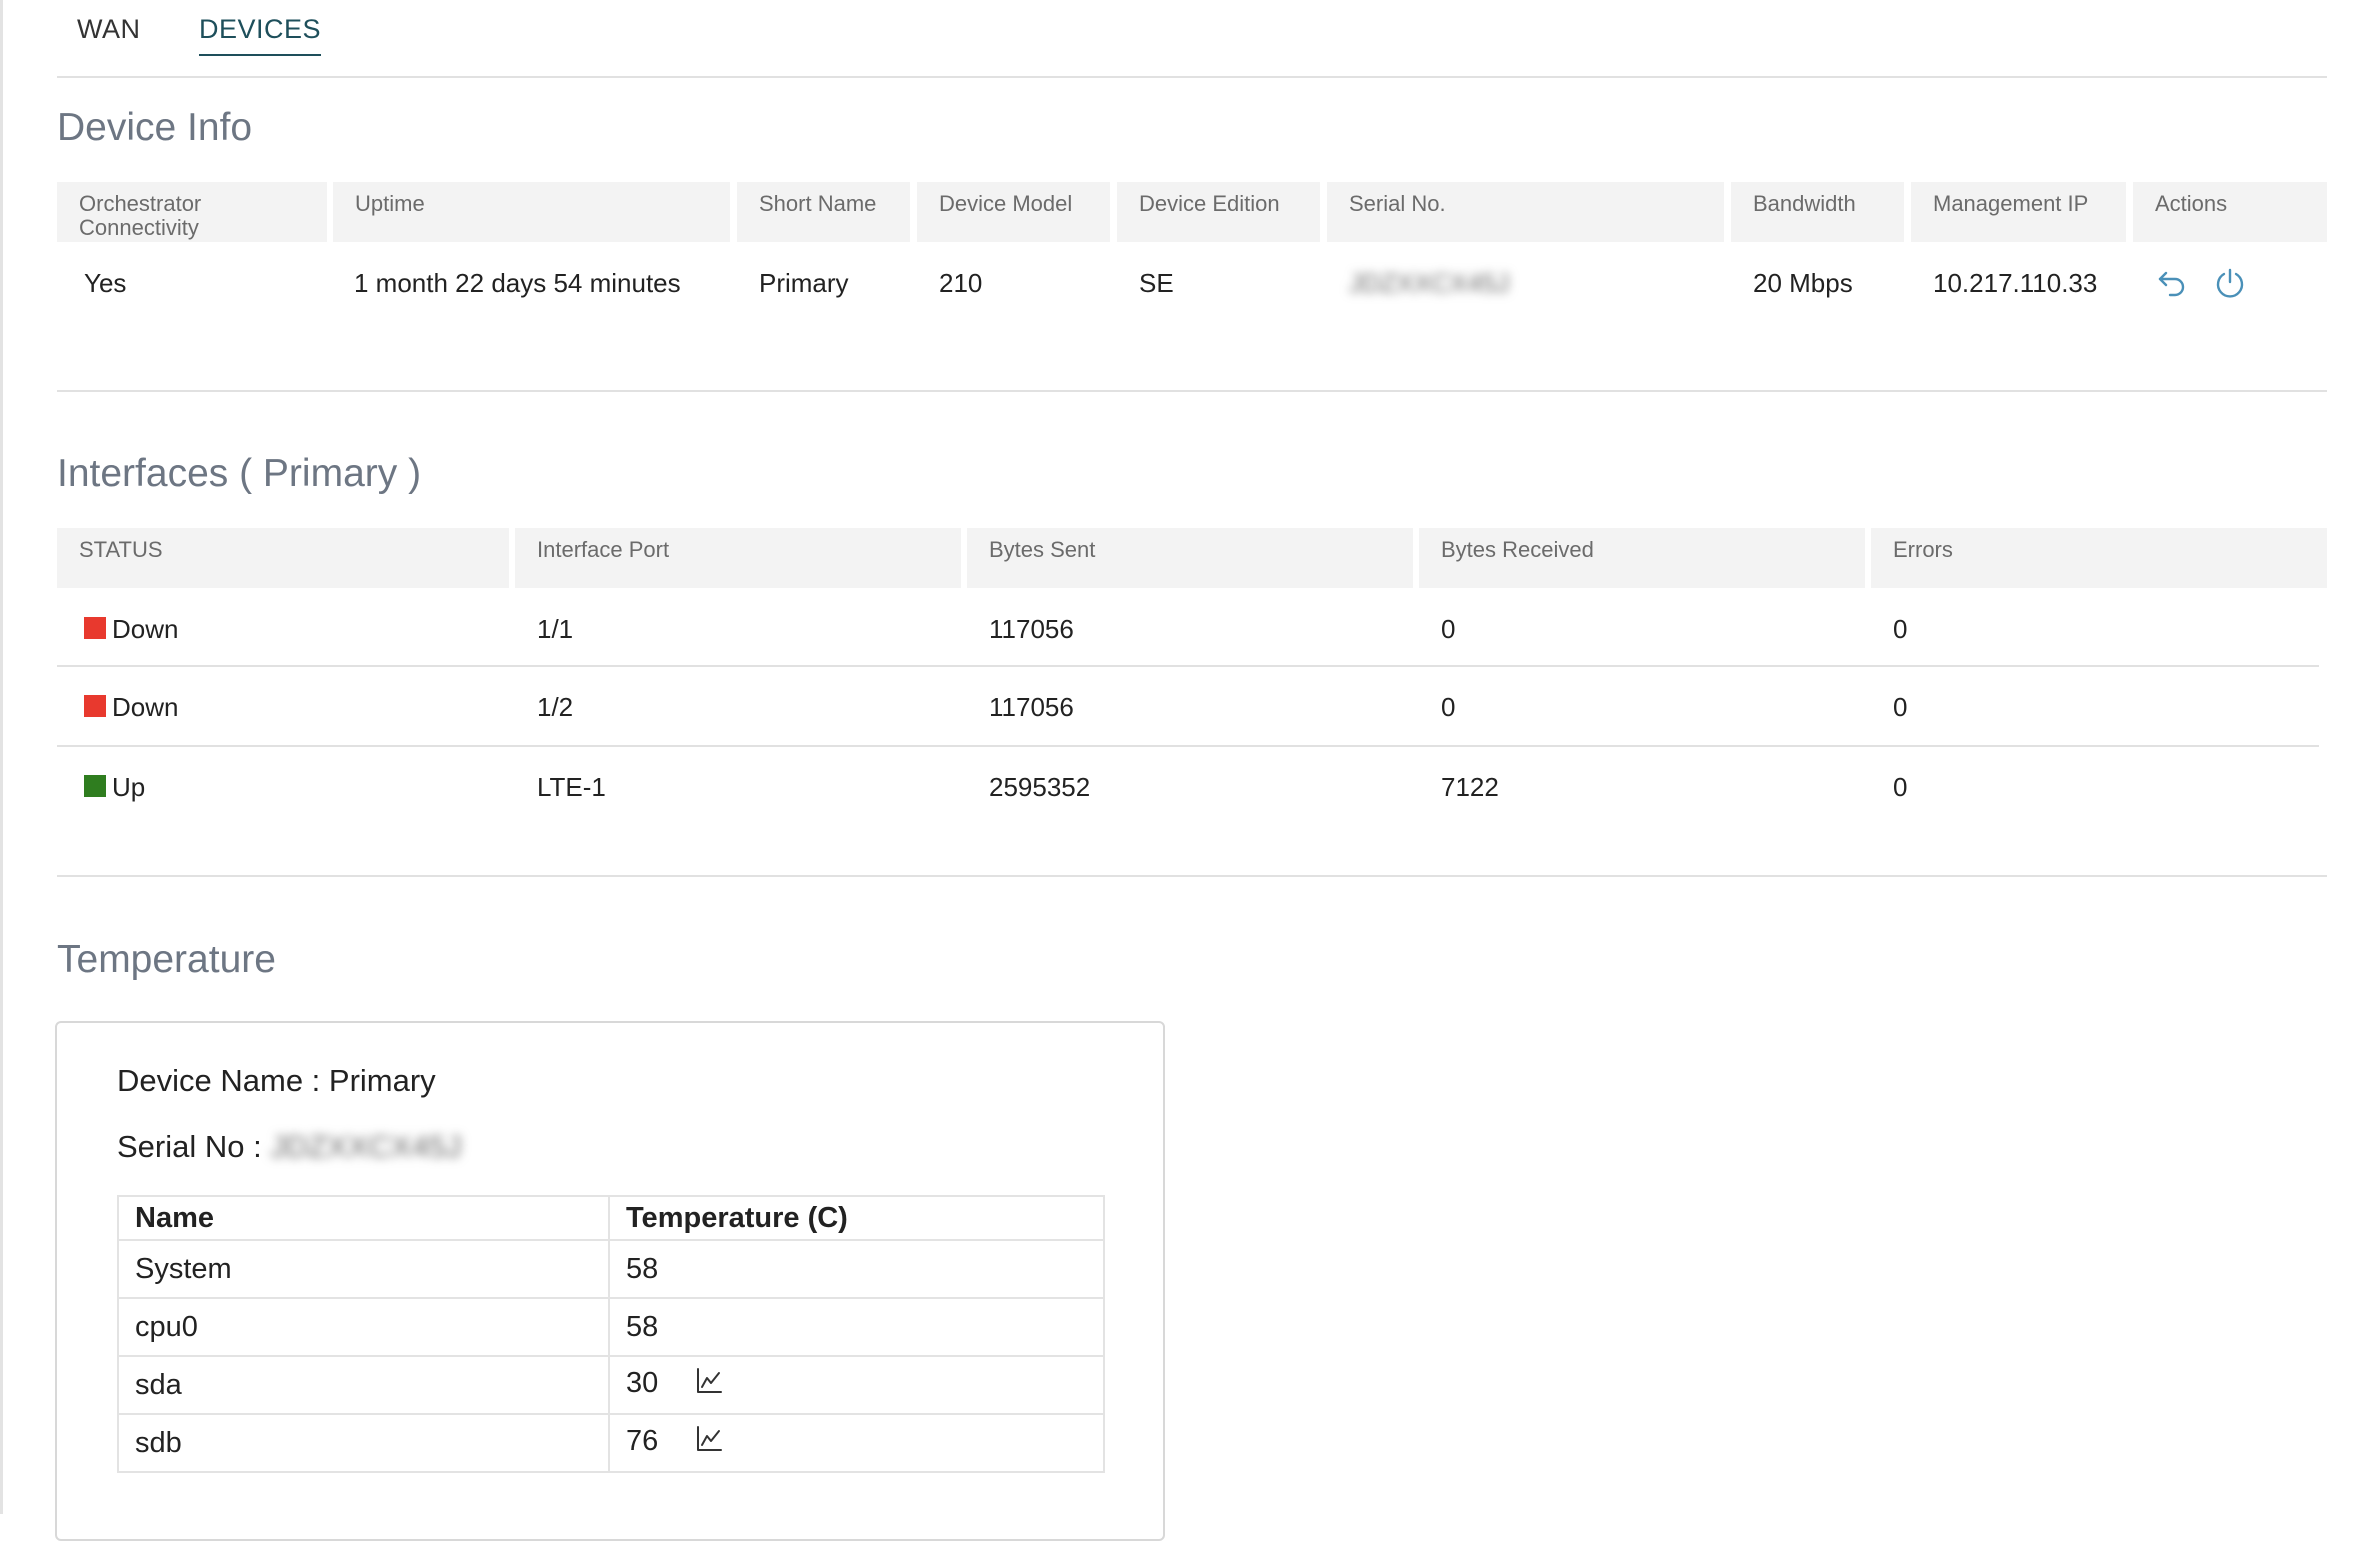 This screenshot has width=2372, height=1541. I want to click on cell-short-name: Primary, so click(804, 283).